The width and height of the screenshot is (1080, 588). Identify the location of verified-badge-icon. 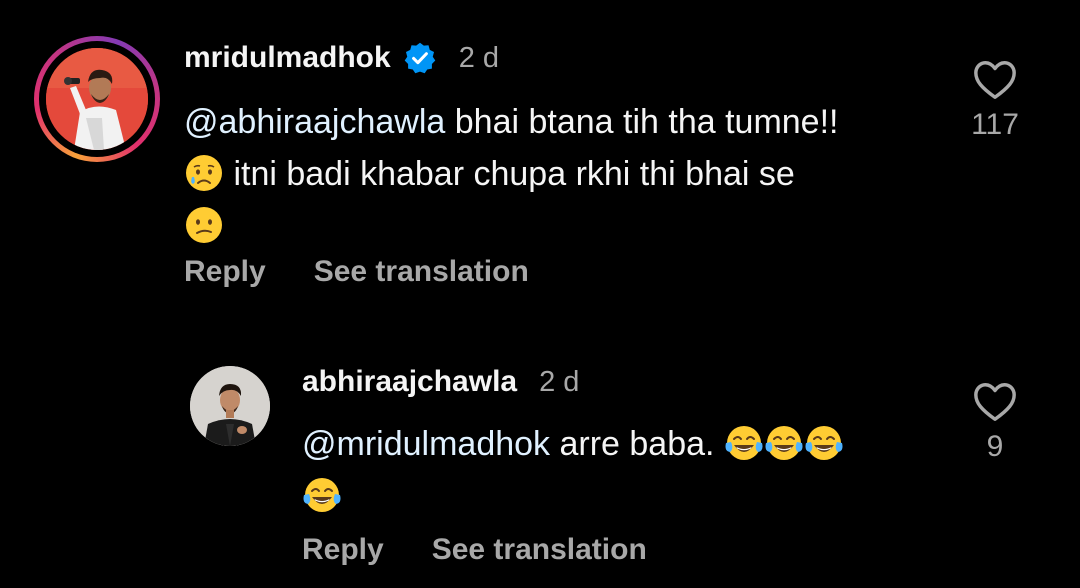
(420, 58).